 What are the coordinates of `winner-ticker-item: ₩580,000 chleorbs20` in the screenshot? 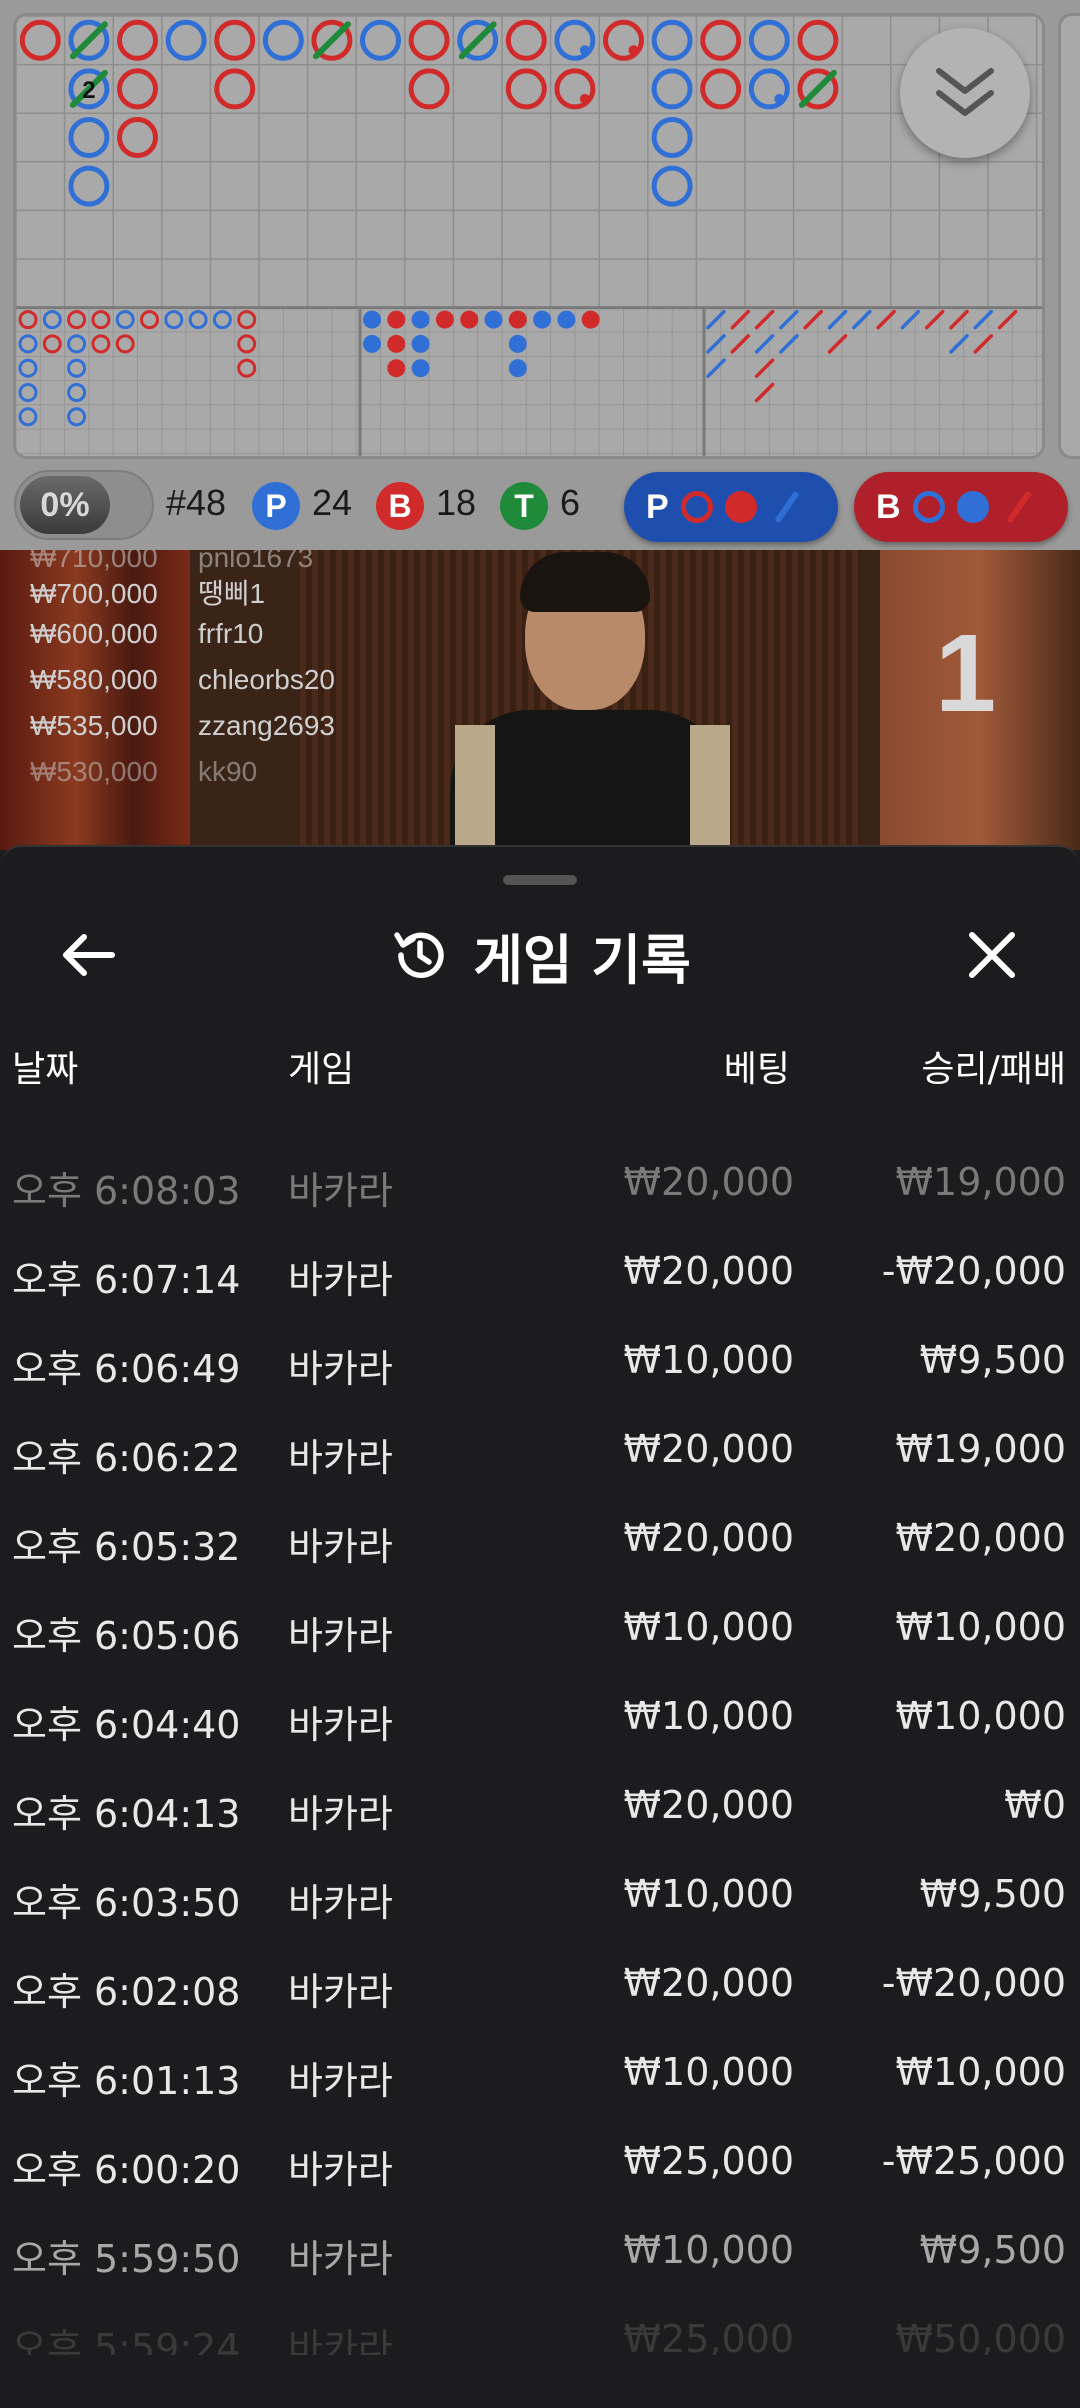 It's located at (182, 679).